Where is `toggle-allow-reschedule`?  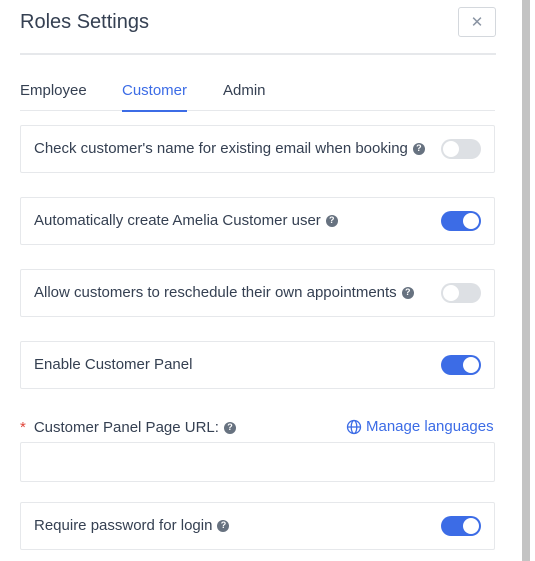
toggle-allow-reschedule is located at coordinates (461, 293).